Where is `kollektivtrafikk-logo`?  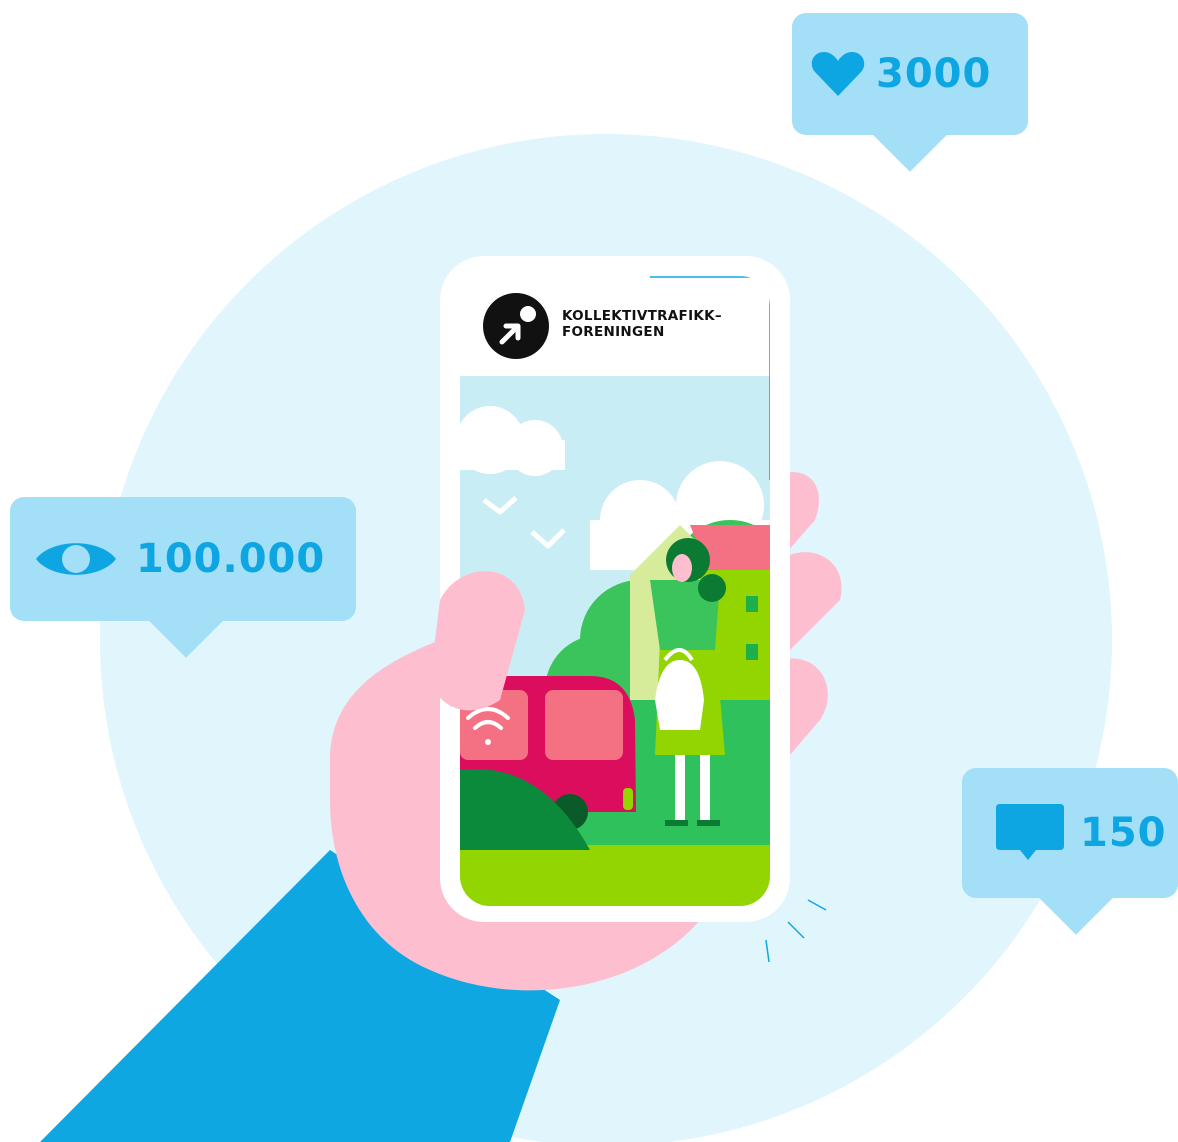
kollektivtrafikk-logo is located at coordinates (516, 326).